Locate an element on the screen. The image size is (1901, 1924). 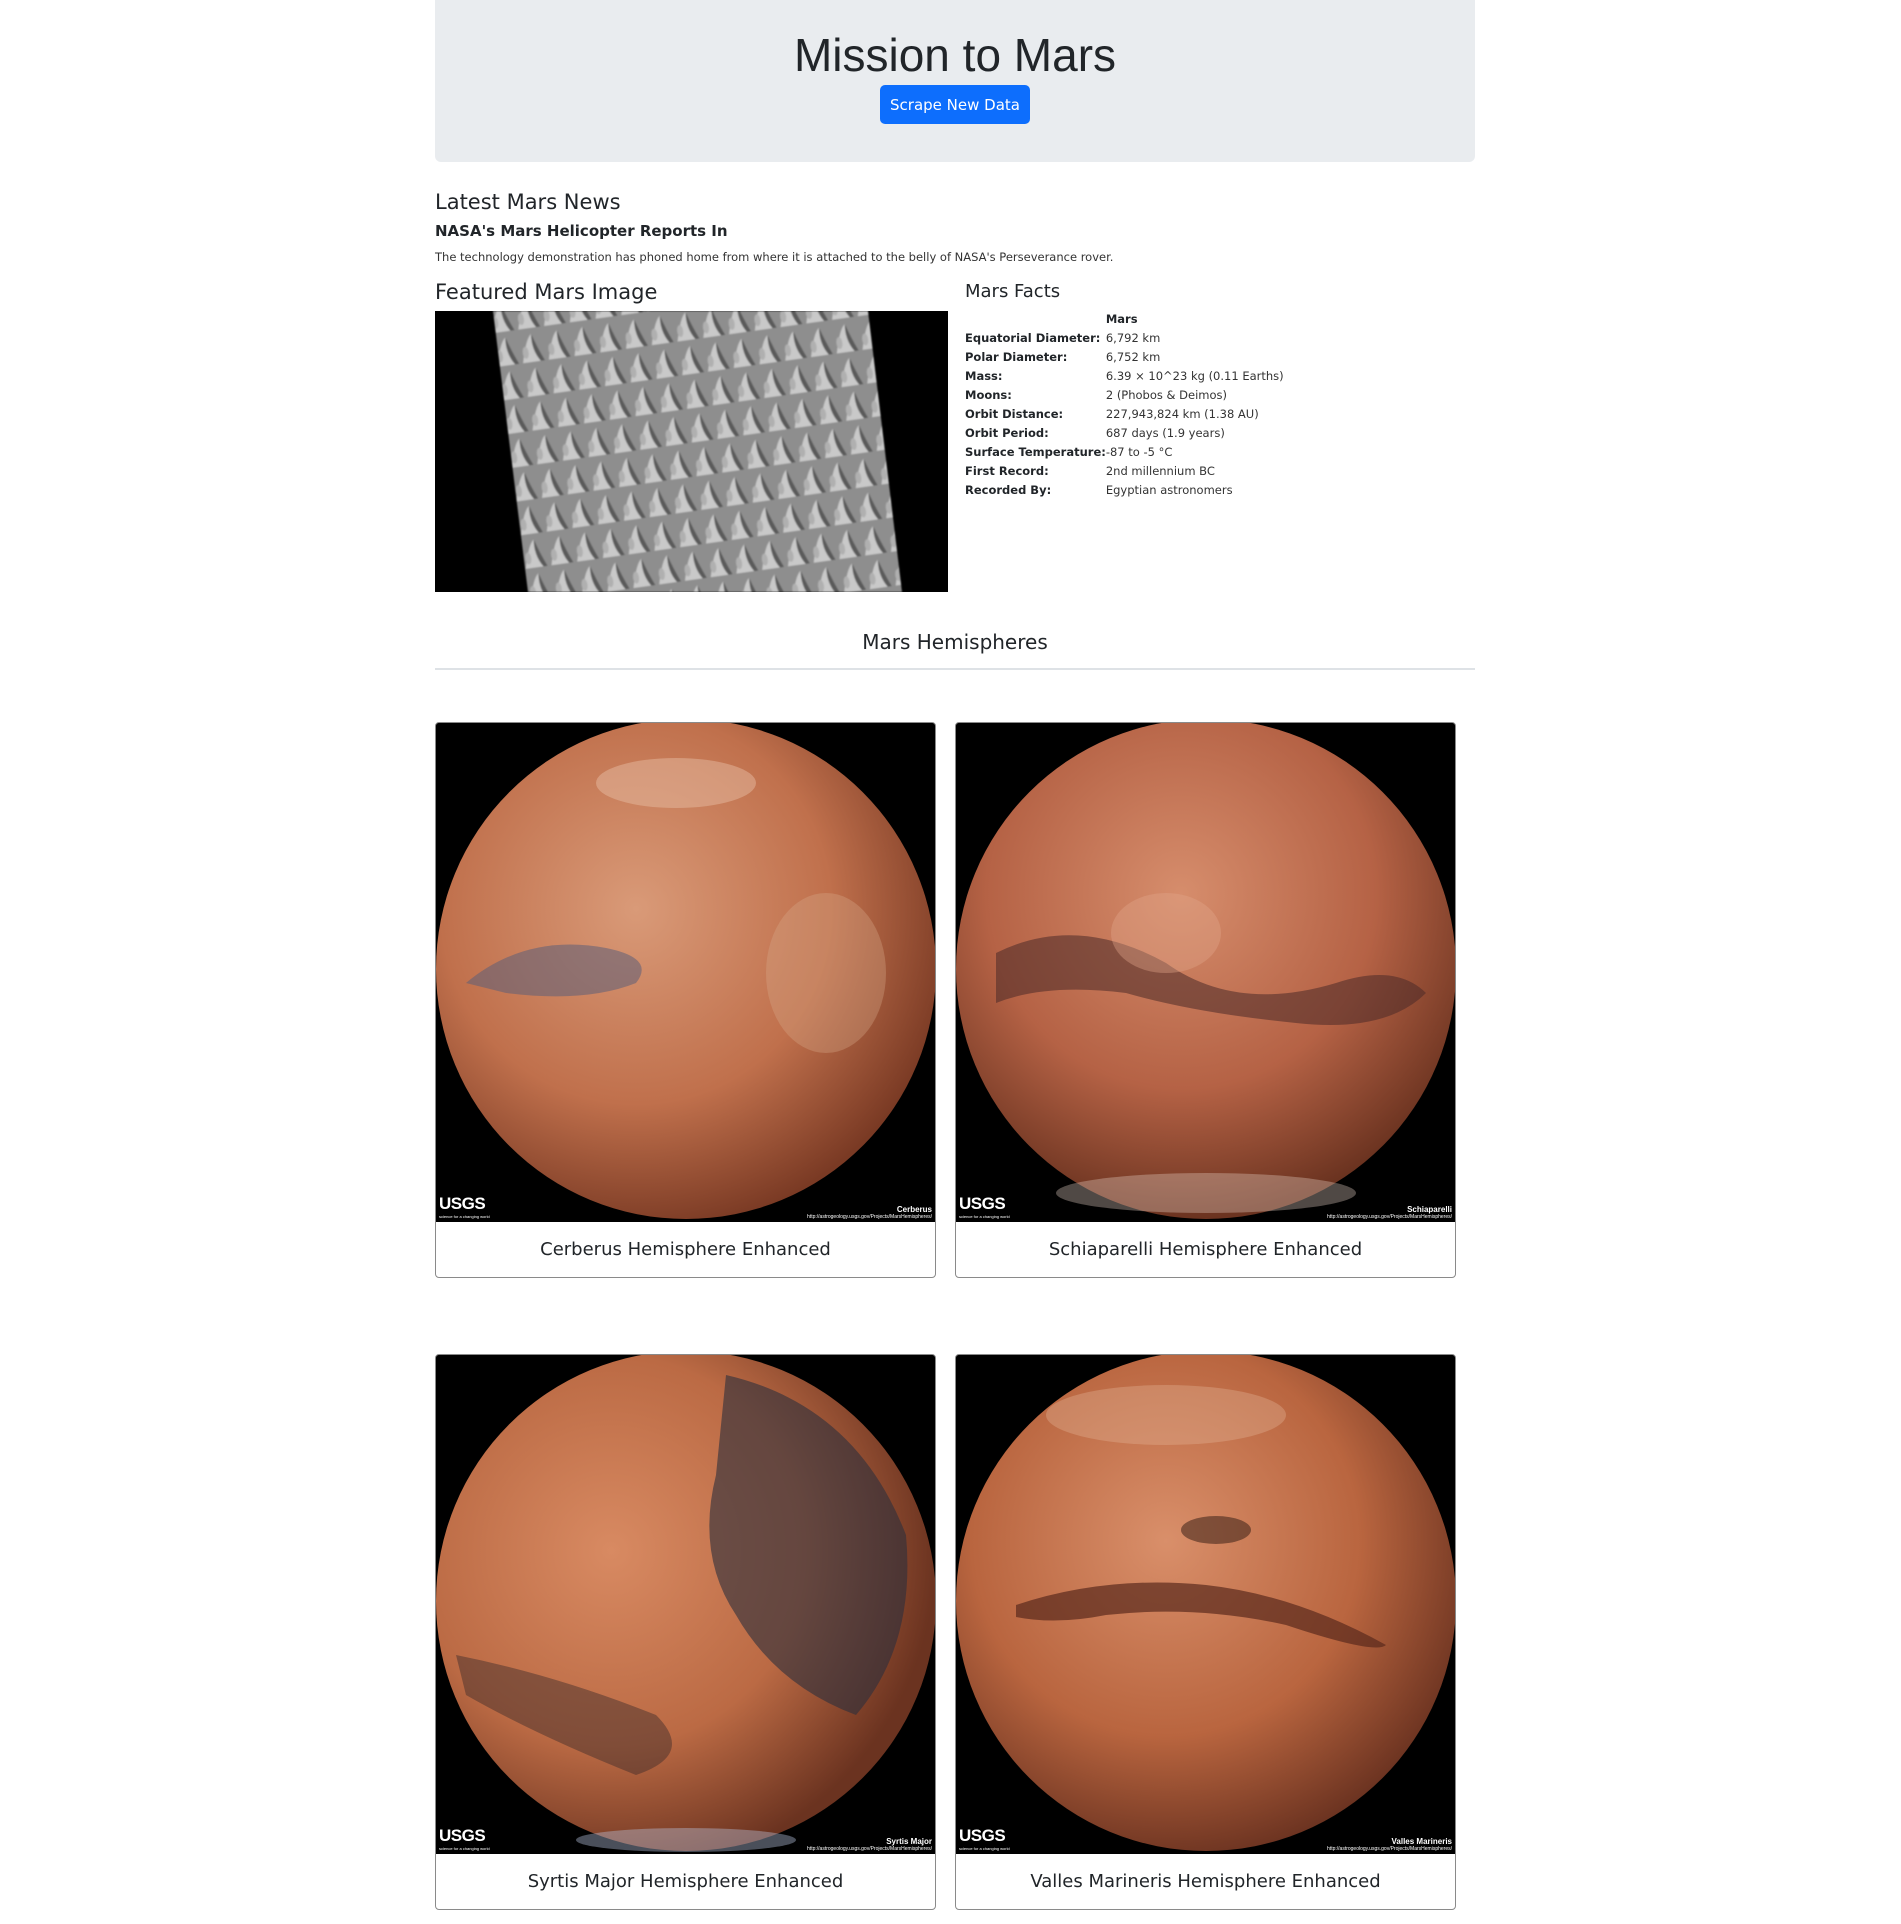
featured-image-heading: Featured Mars Image is located at coordinates (546, 292).